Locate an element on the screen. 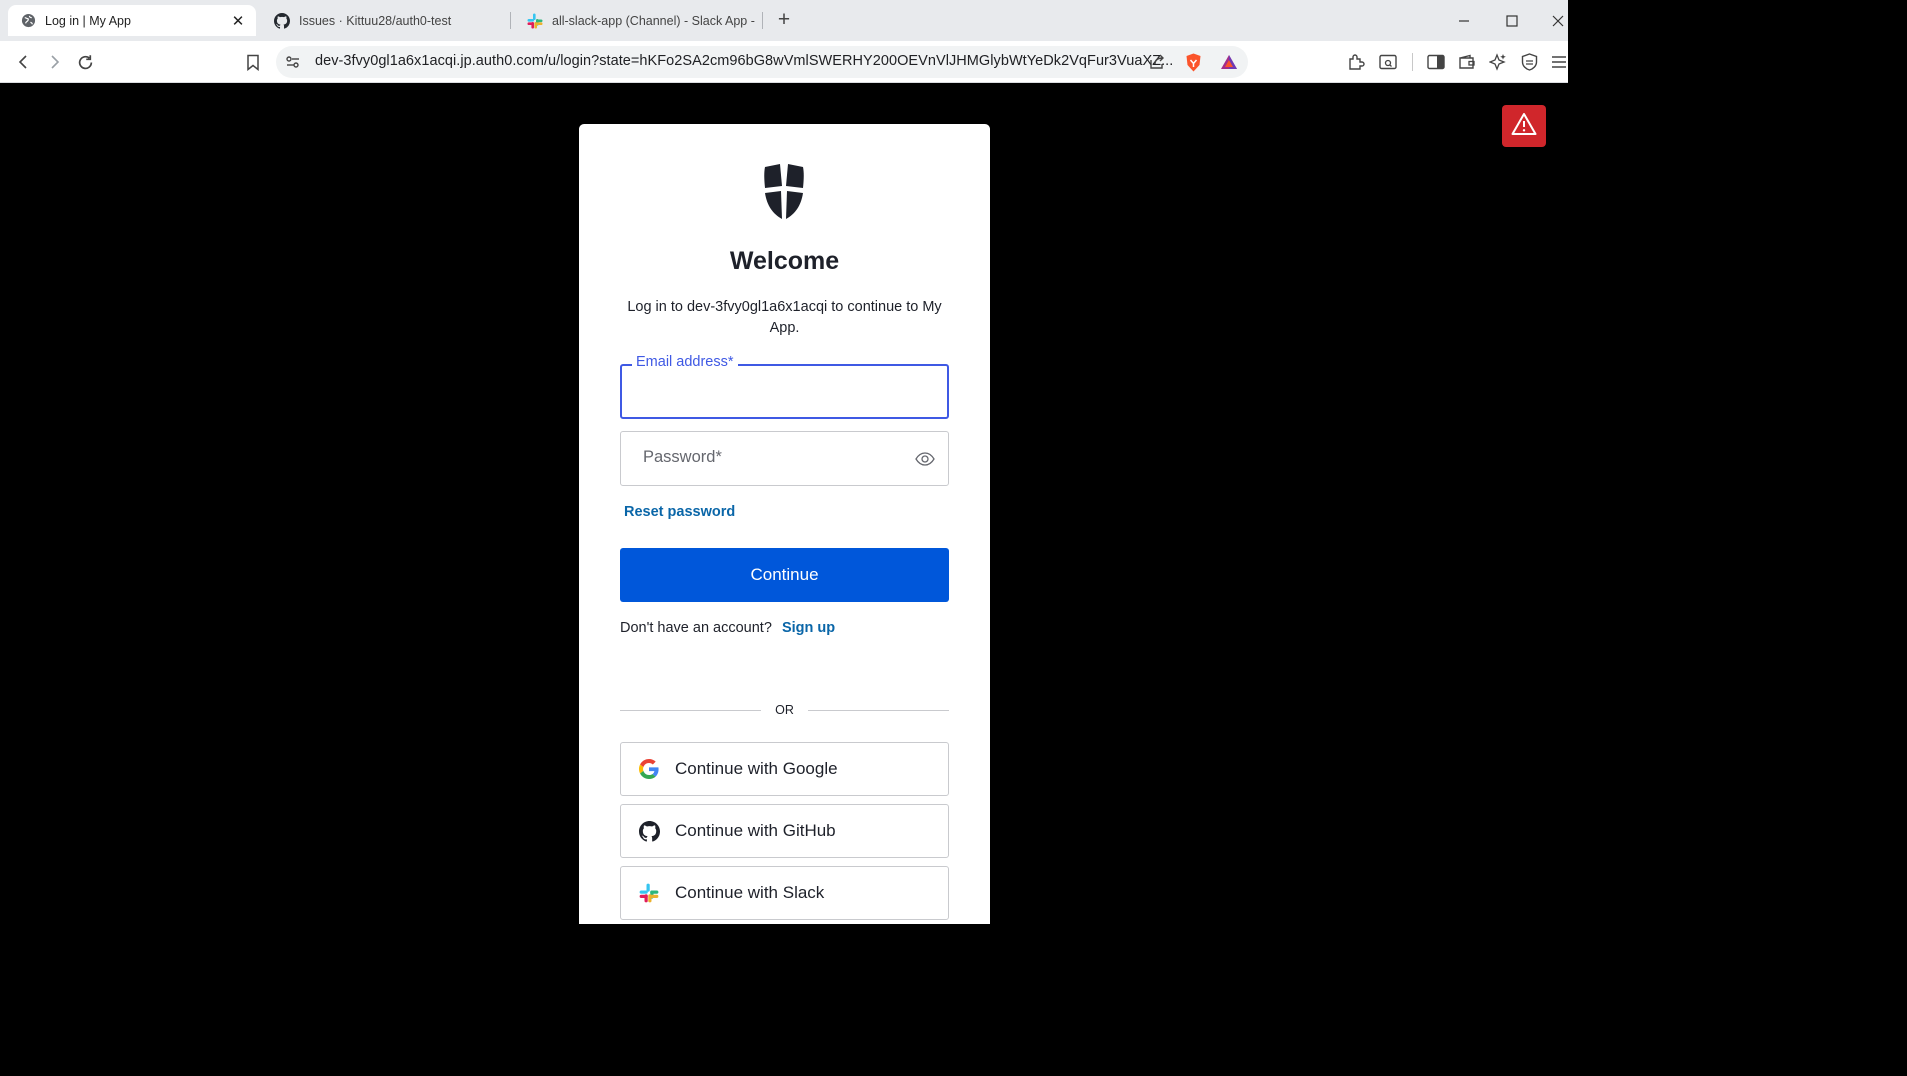 This screenshot has height=1076, width=1907. minimize-icon is located at coordinates (1464, 21).